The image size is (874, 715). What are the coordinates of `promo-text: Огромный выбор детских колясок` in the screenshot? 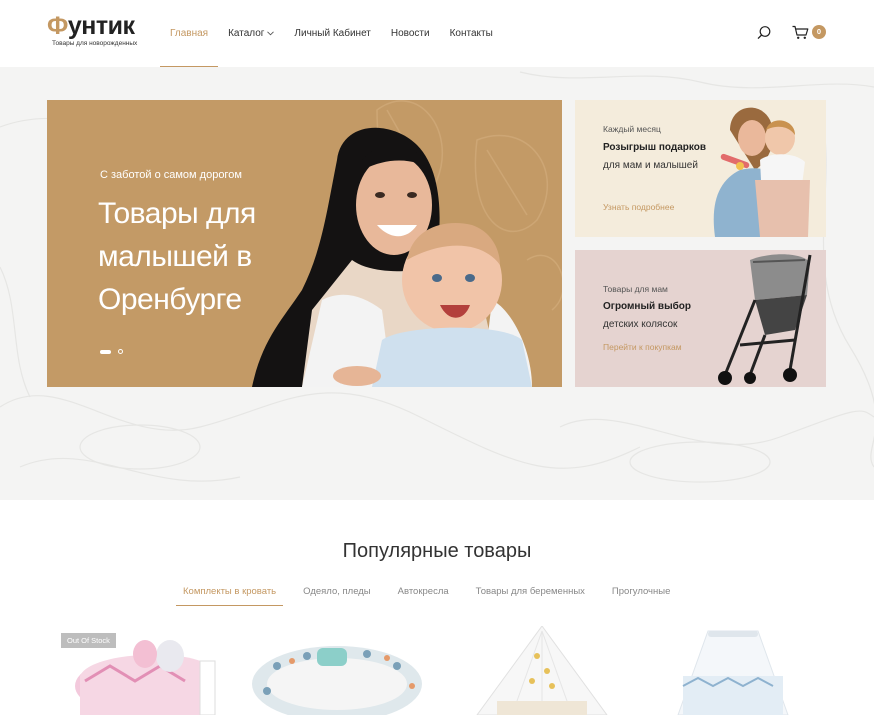 It's located at (655, 316).